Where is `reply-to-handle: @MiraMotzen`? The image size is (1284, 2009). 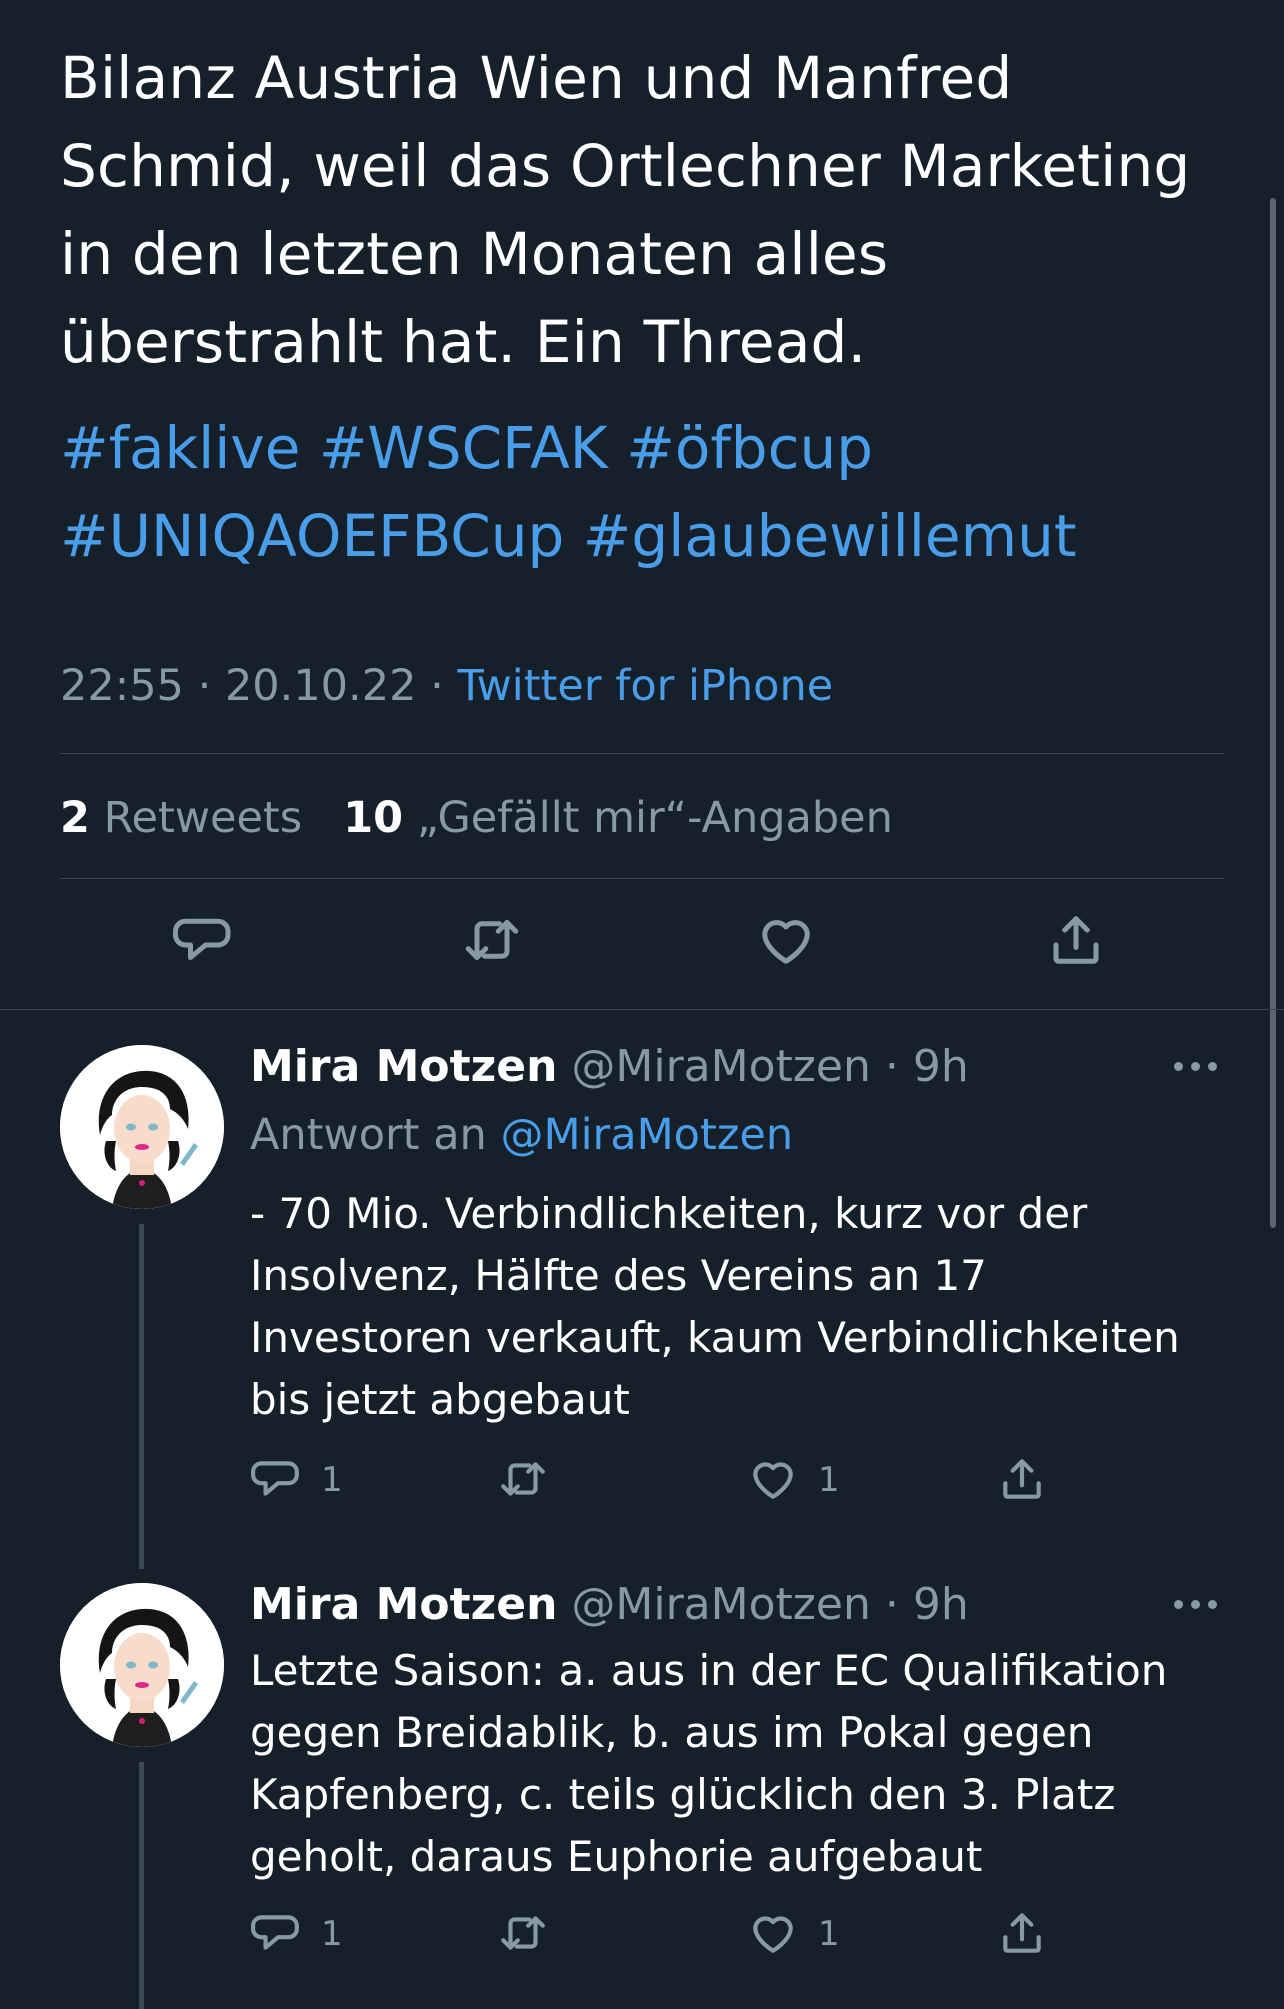 reply-to-handle: @MiraMotzen is located at coordinates (647, 1135).